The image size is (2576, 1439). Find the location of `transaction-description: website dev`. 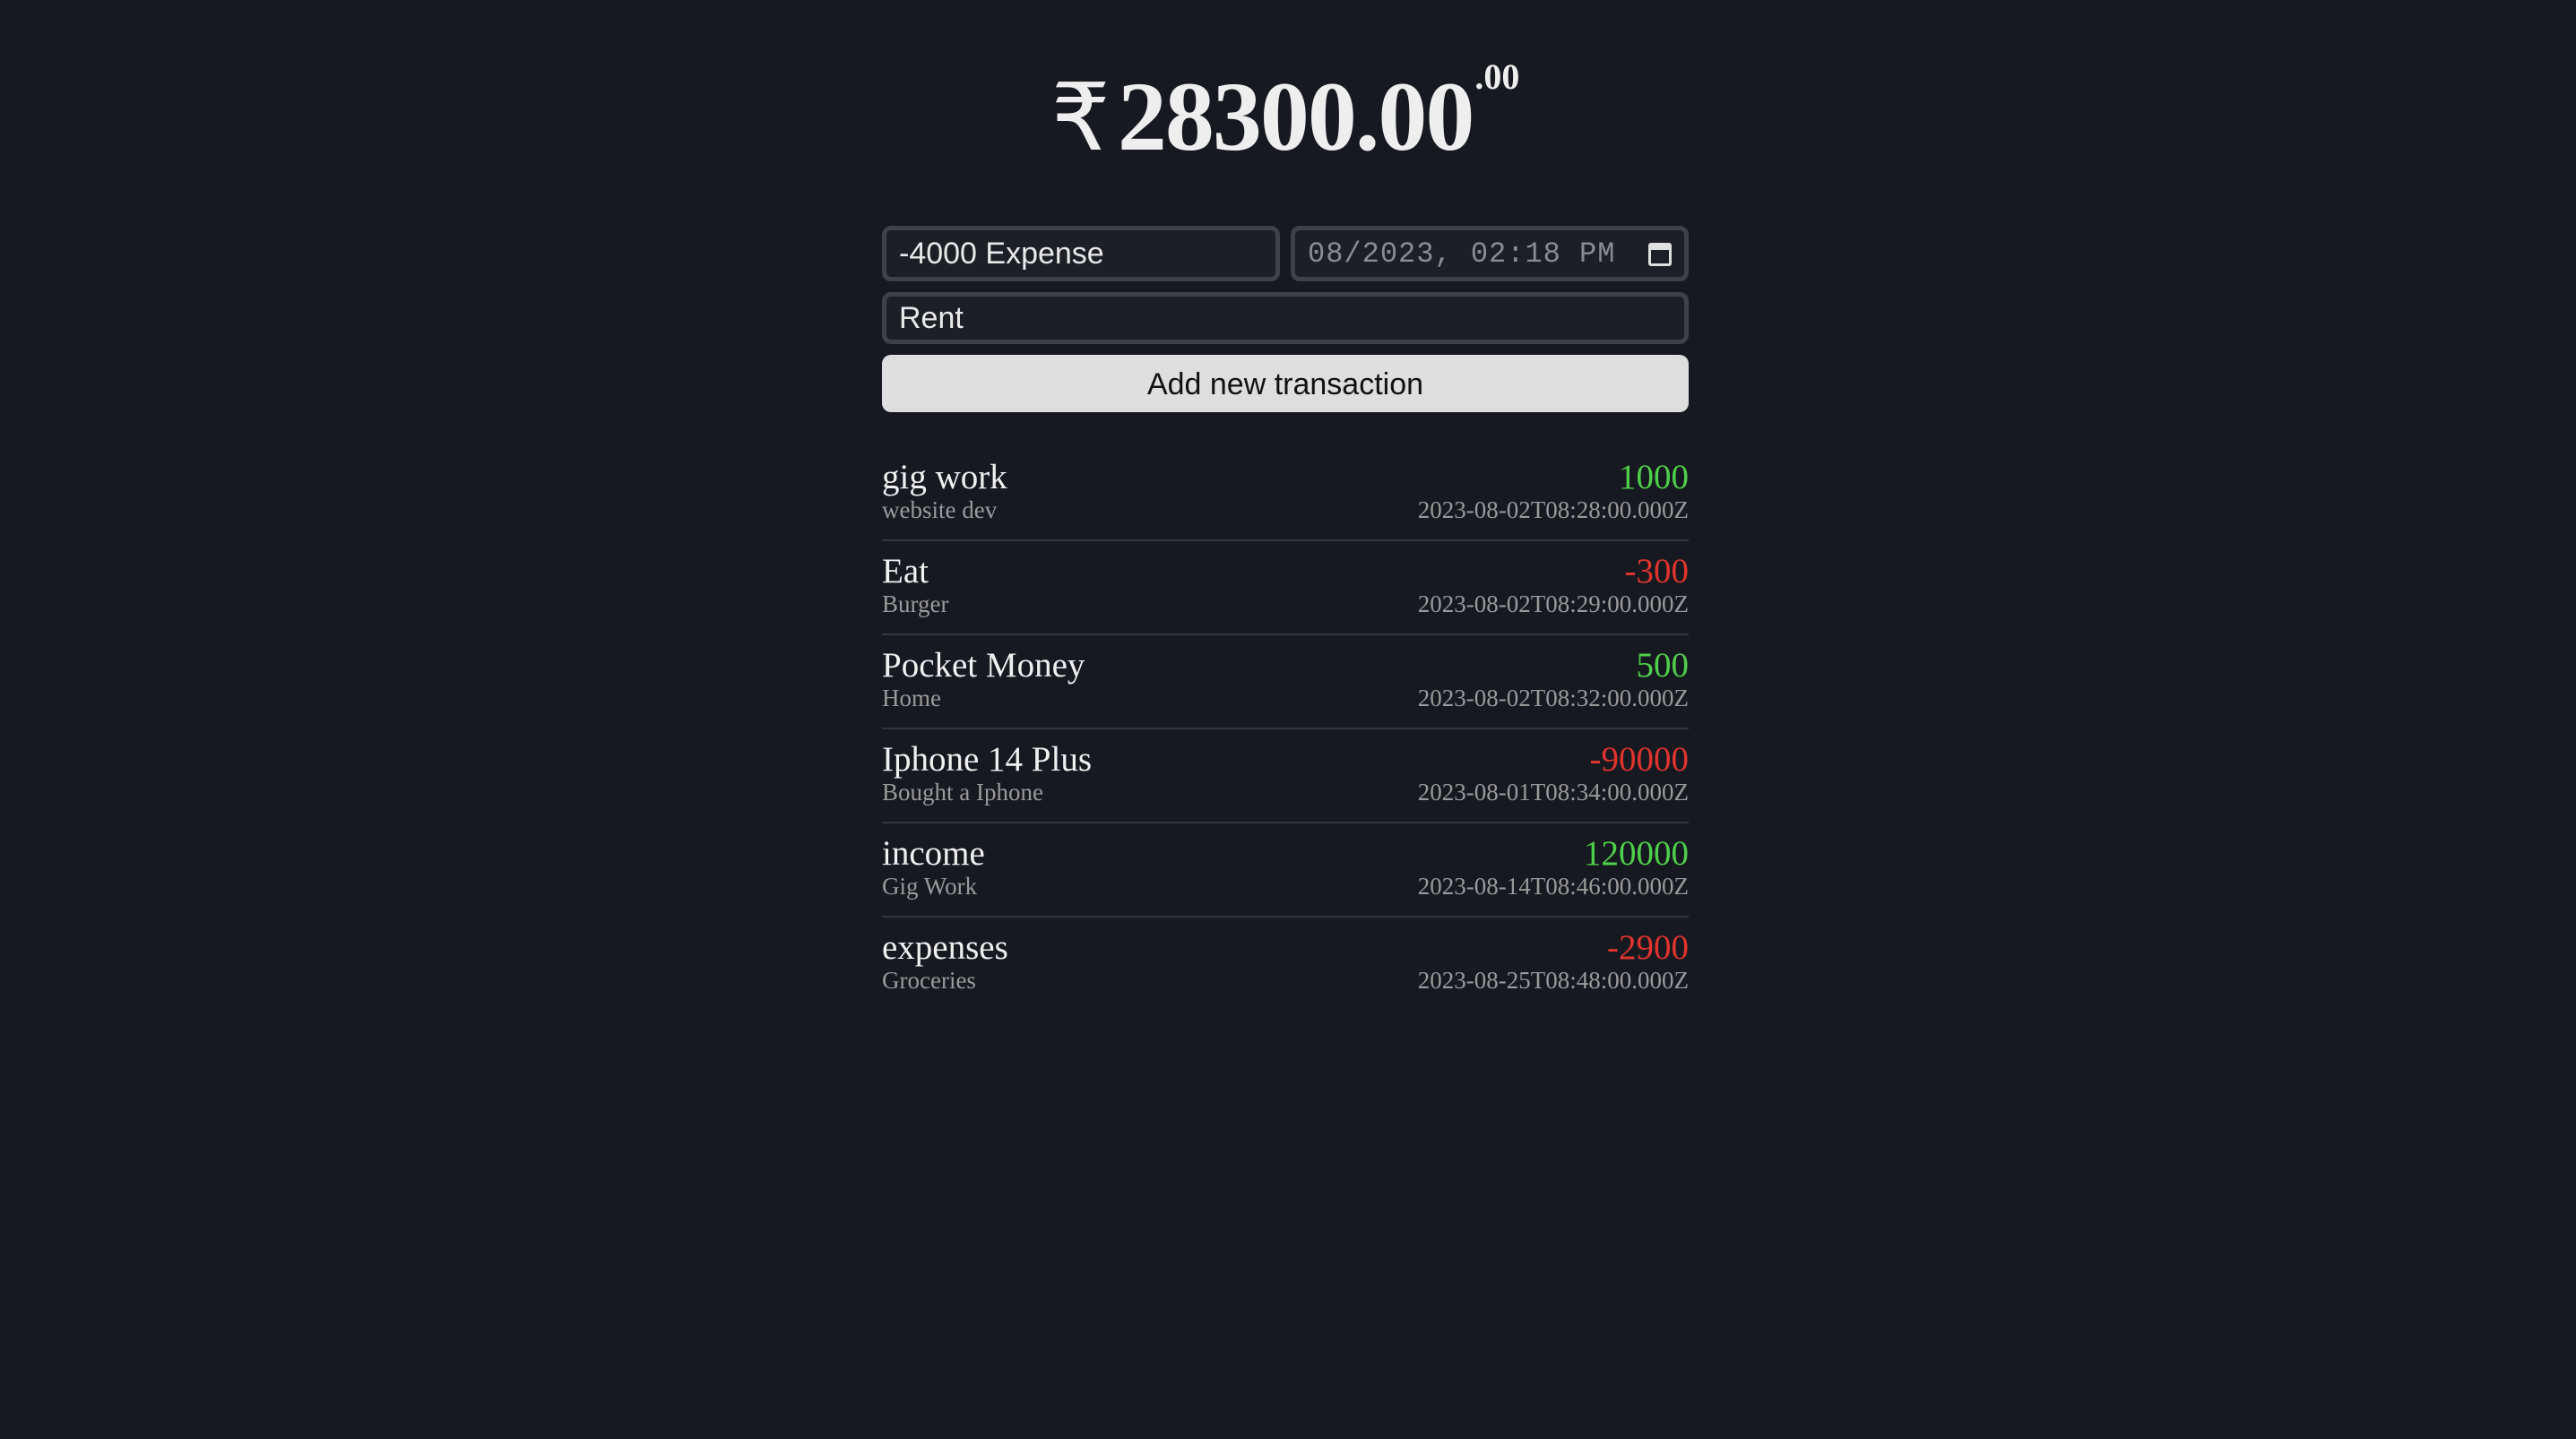

transaction-description: website dev is located at coordinates (940, 509).